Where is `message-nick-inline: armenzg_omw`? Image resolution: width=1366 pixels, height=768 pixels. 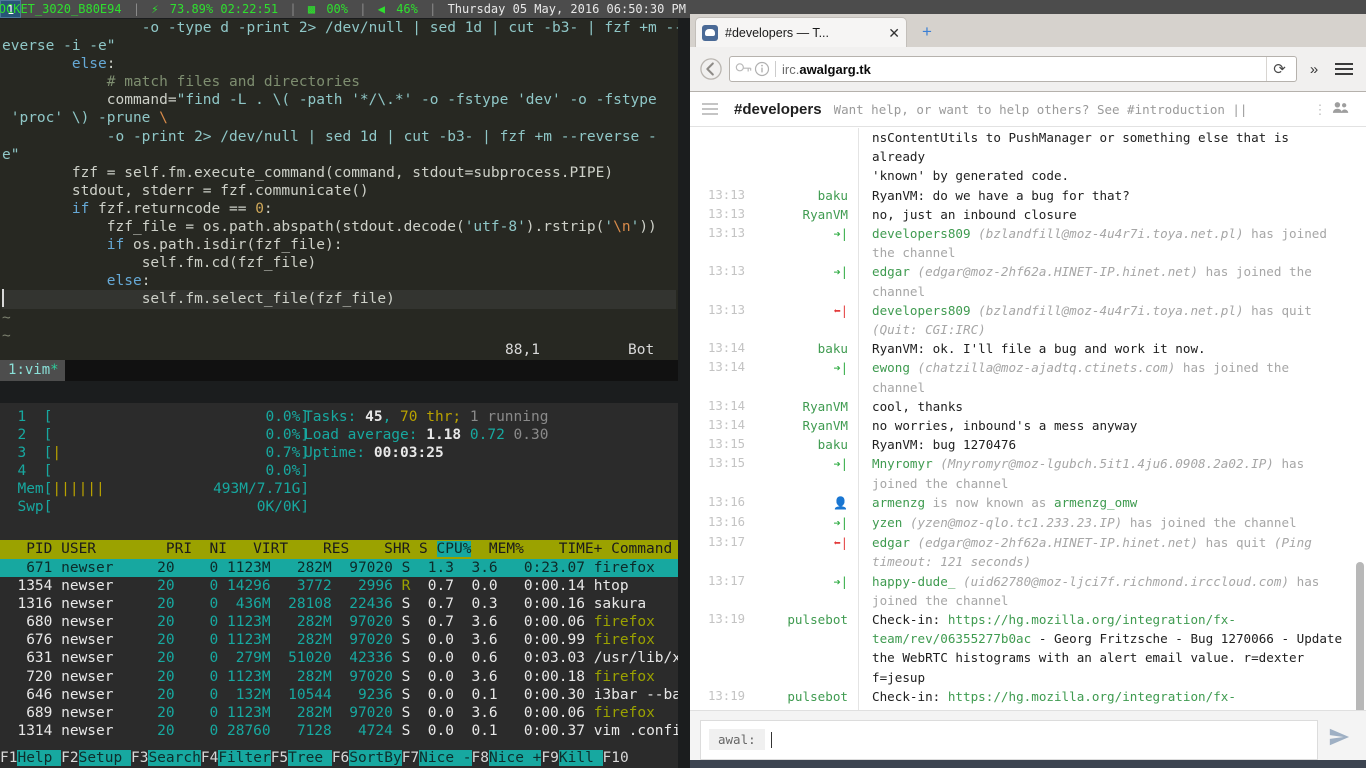
message-nick-inline: armenzg_omw is located at coordinates (1095, 502).